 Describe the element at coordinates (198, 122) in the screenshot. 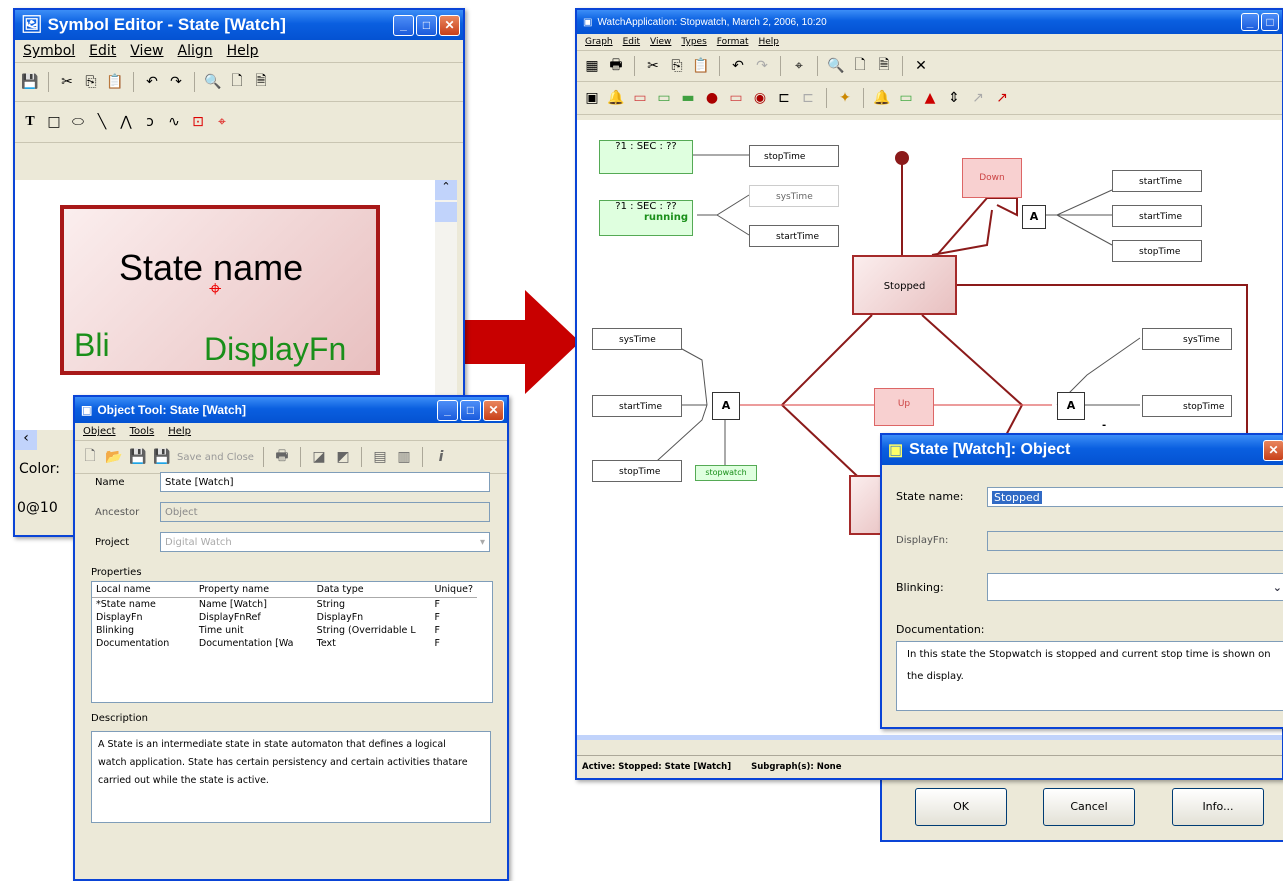

I see `connector-tool-icon: ⊡` at that location.